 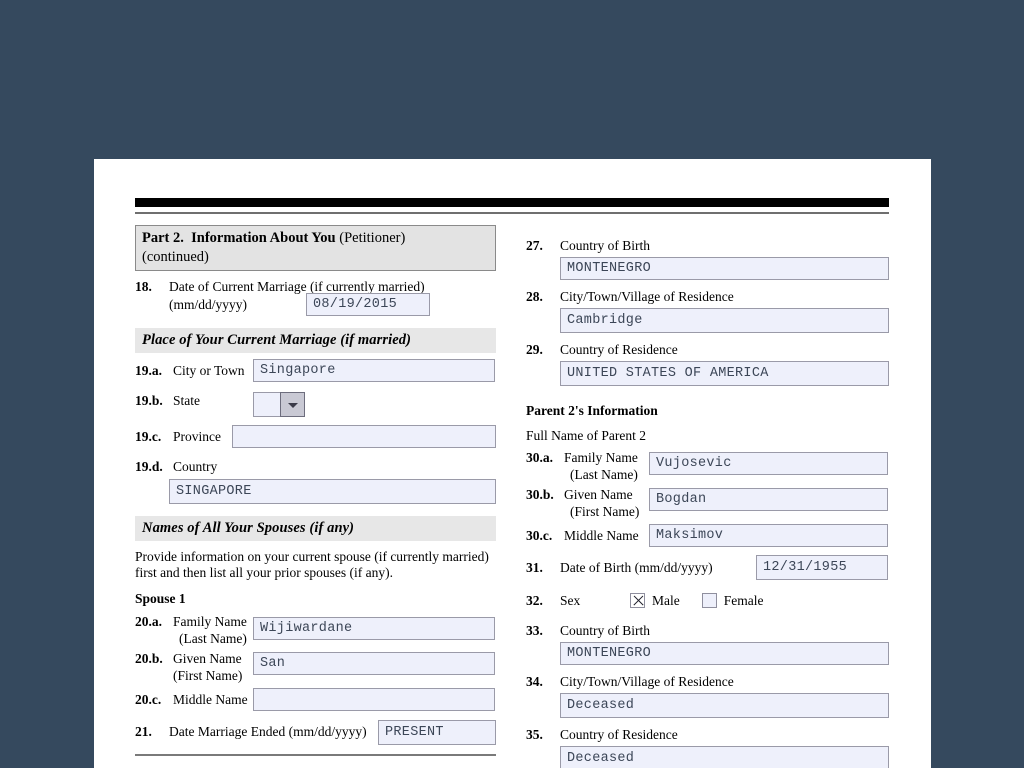 I want to click on item-19c-province-field, so click(x=364, y=437).